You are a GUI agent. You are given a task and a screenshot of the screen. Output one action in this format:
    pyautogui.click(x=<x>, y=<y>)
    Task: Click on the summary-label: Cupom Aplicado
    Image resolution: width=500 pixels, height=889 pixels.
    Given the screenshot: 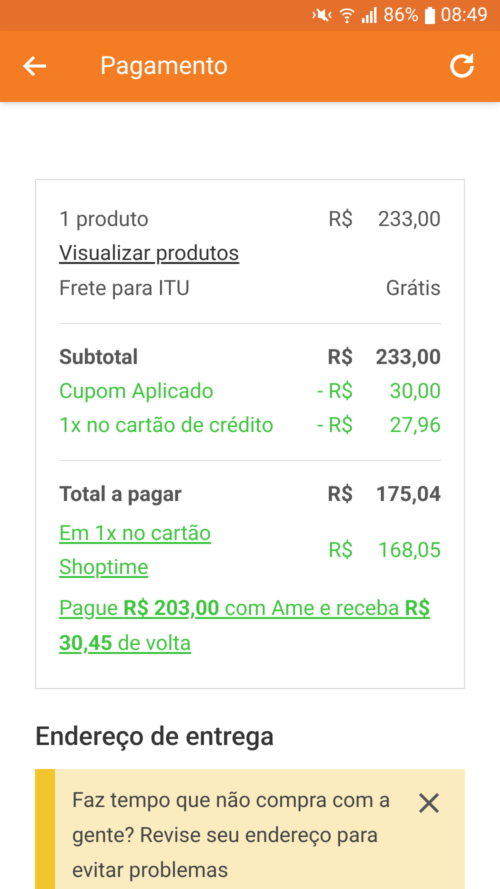 What is the action you would take?
    pyautogui.click(x=137, y=392)
    